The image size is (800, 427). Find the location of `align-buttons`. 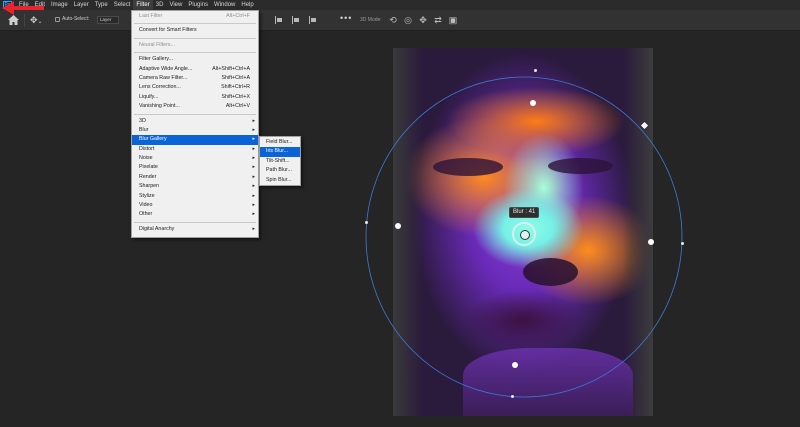

align-buttons is located at coordinates (296, 20).